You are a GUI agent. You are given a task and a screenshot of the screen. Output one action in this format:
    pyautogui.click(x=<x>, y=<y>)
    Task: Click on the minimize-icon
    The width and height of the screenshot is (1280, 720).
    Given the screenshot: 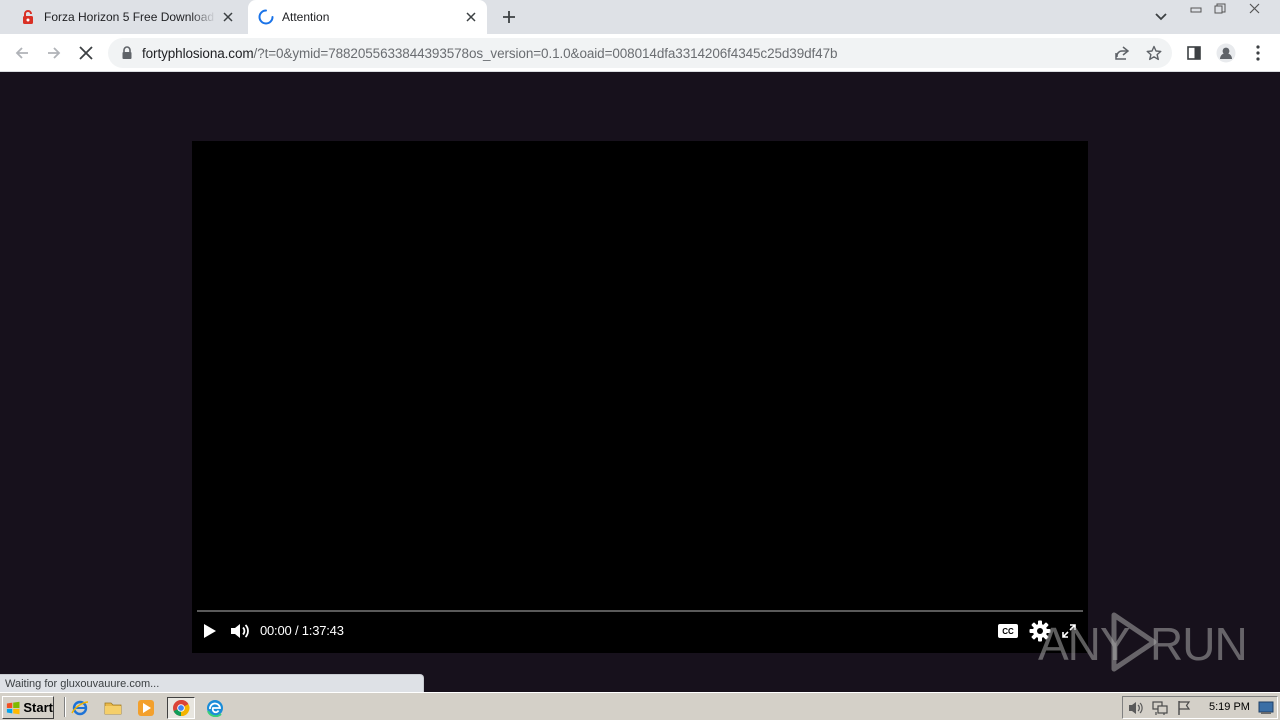 What is the action you would take?
    pyautogui.click(x=1195, y=9)
    